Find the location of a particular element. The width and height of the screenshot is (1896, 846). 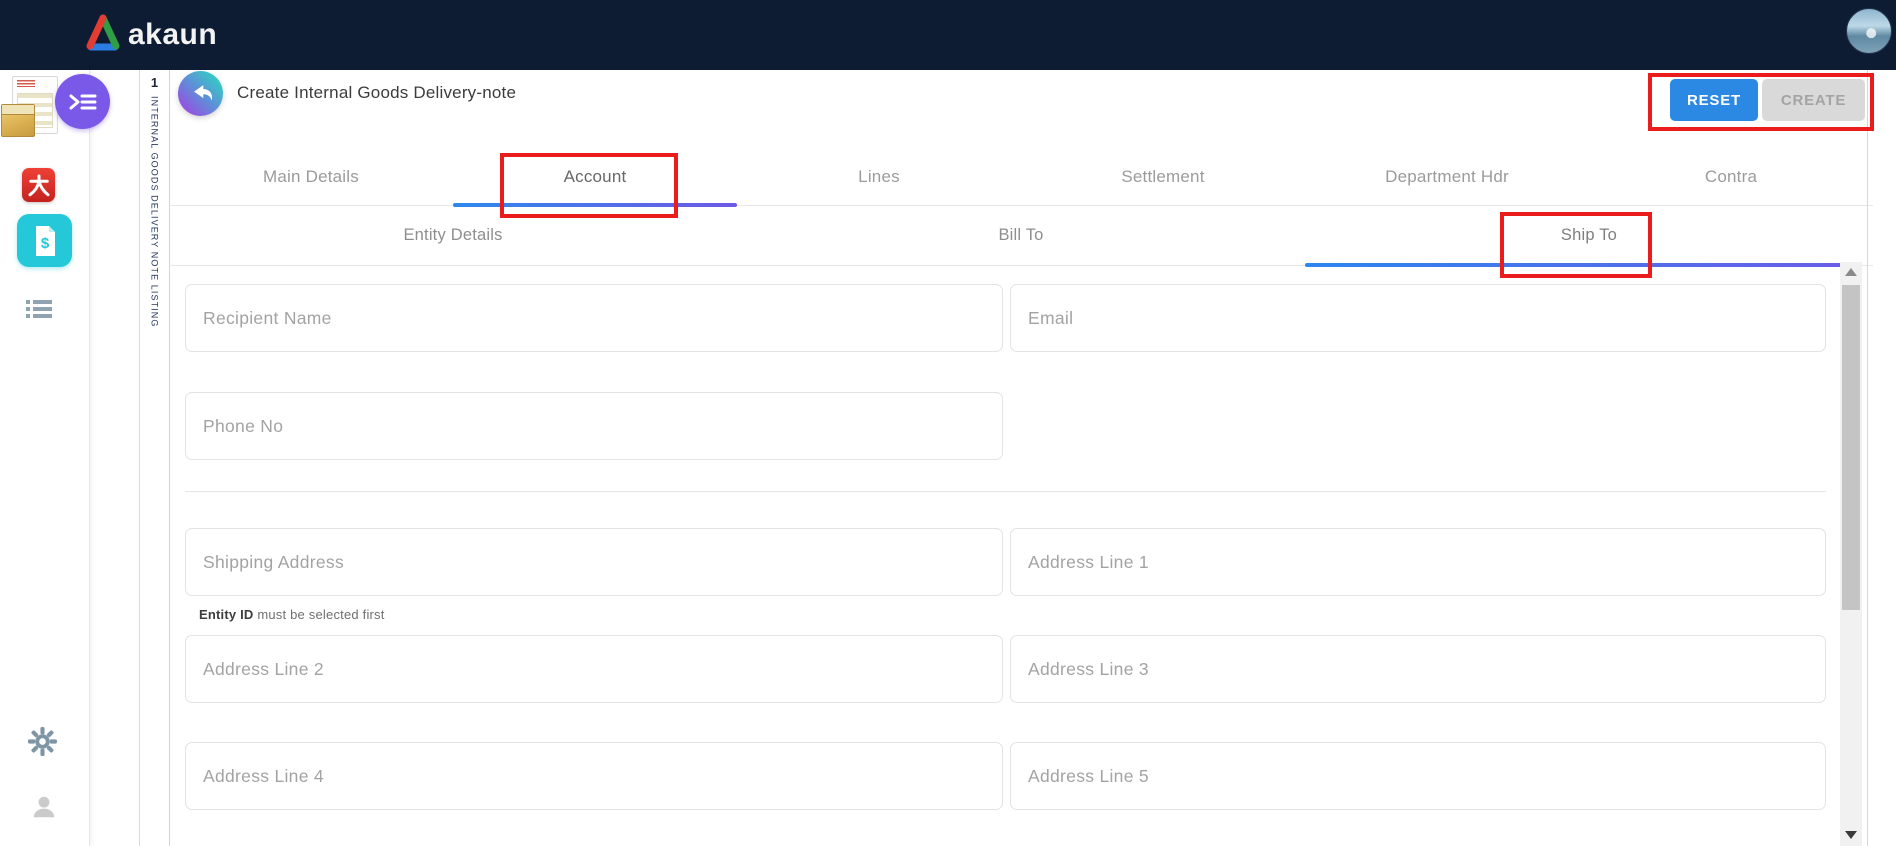

entity-id-helper-bold: Entity ID is located at coordinates (226, 614).